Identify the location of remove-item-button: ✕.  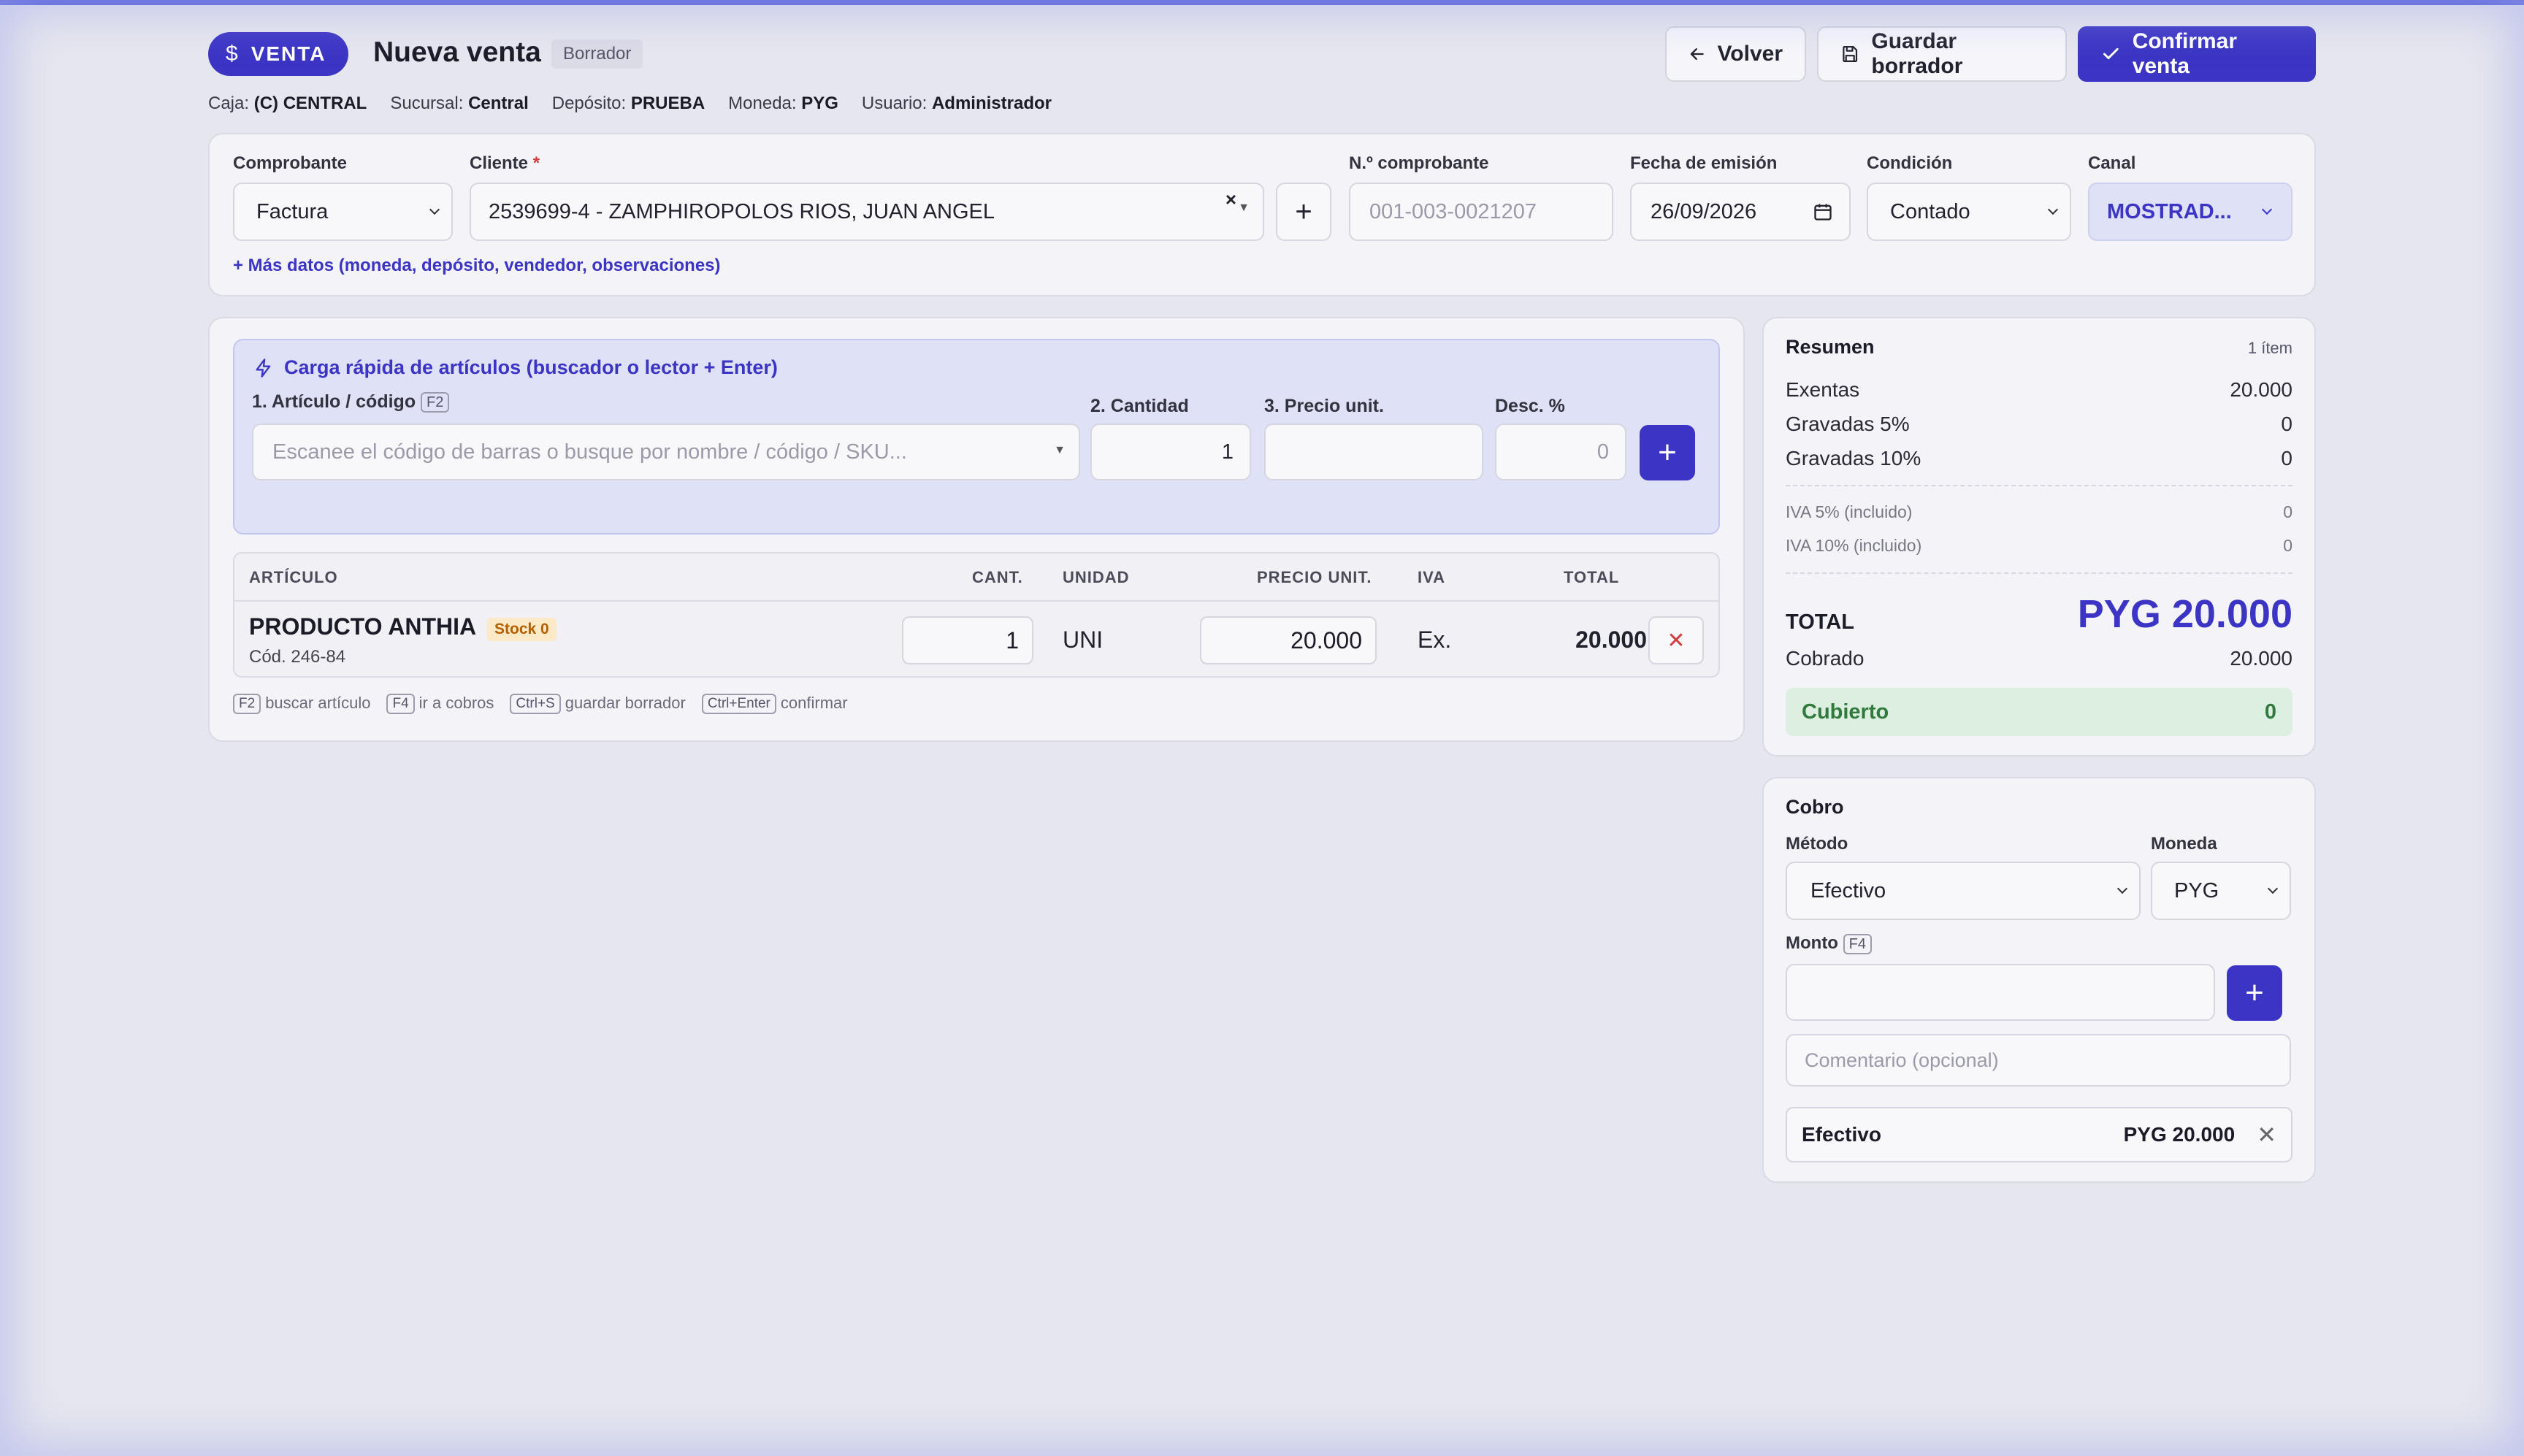
(1676, 640).